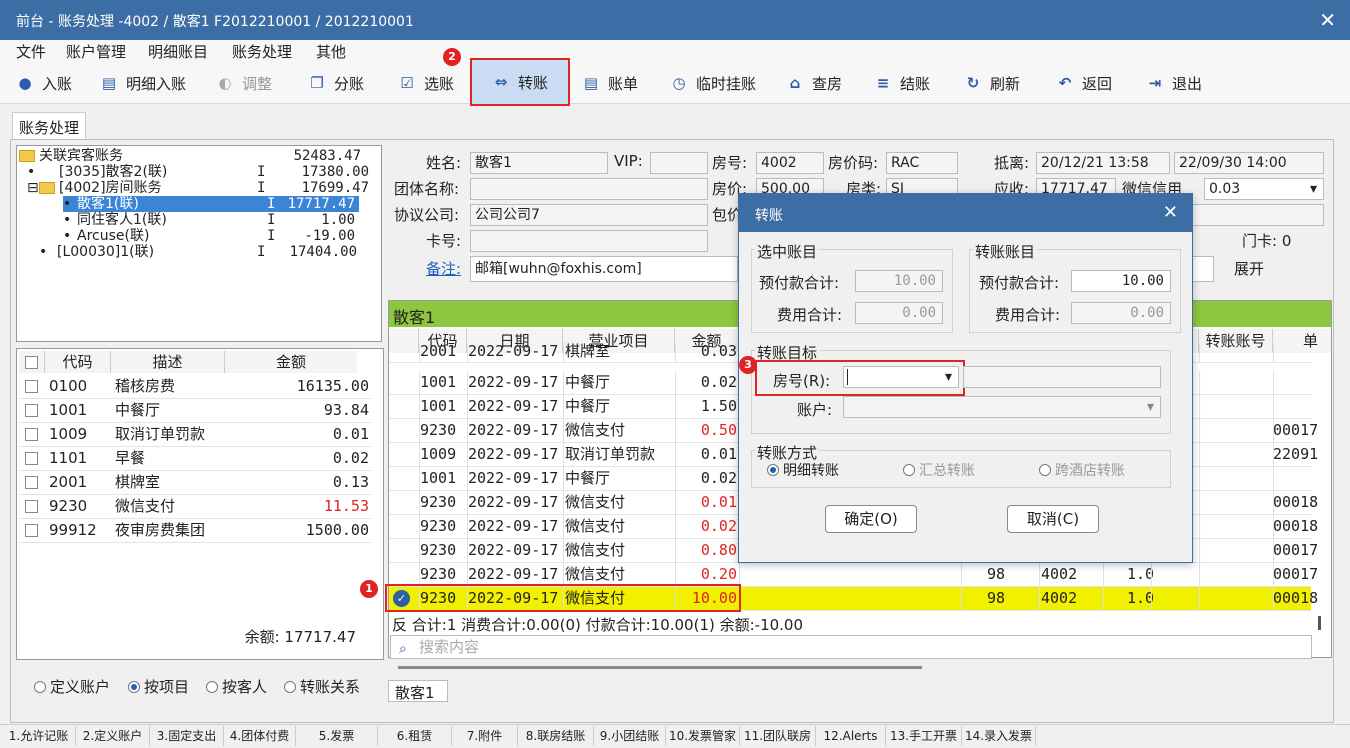  Describe the element at coordinates (322, 686) in the screenshot. I see `radio-transfer-relation: 转账关系` at that location.